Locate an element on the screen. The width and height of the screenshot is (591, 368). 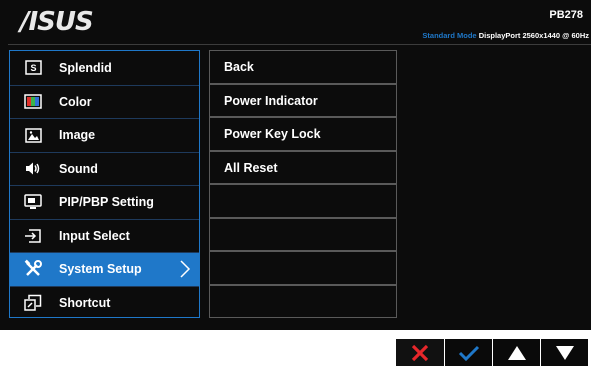
up-key is located at coordinates (516, 352).